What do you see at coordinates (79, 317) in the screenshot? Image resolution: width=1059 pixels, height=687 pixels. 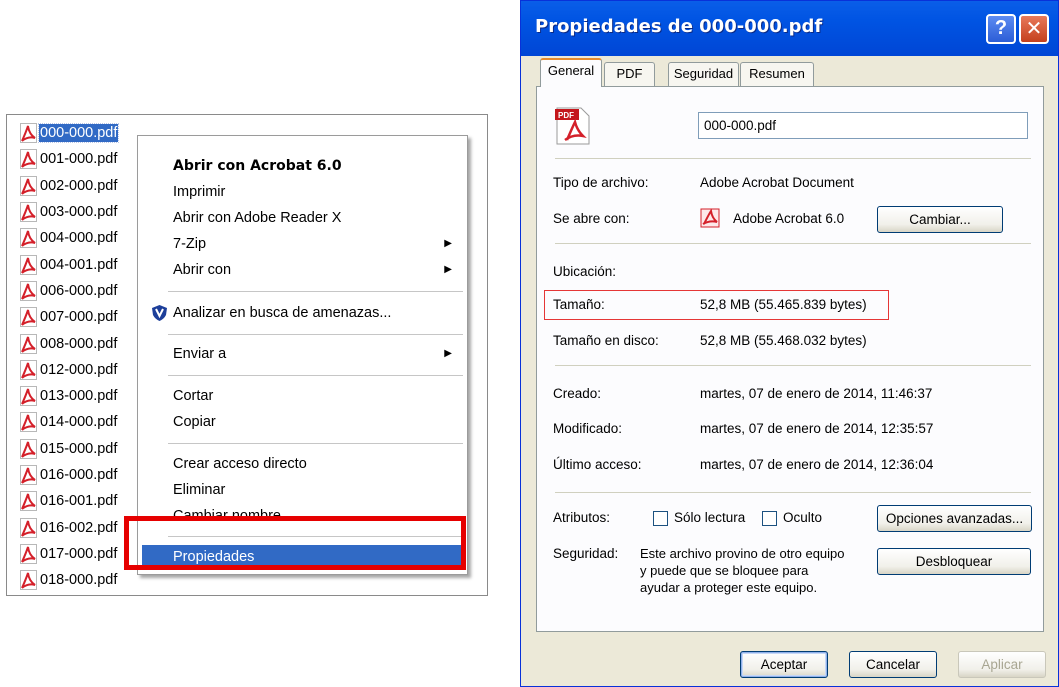 I see `file-name: 007-000.pdf` at bounding box center [79, 317].